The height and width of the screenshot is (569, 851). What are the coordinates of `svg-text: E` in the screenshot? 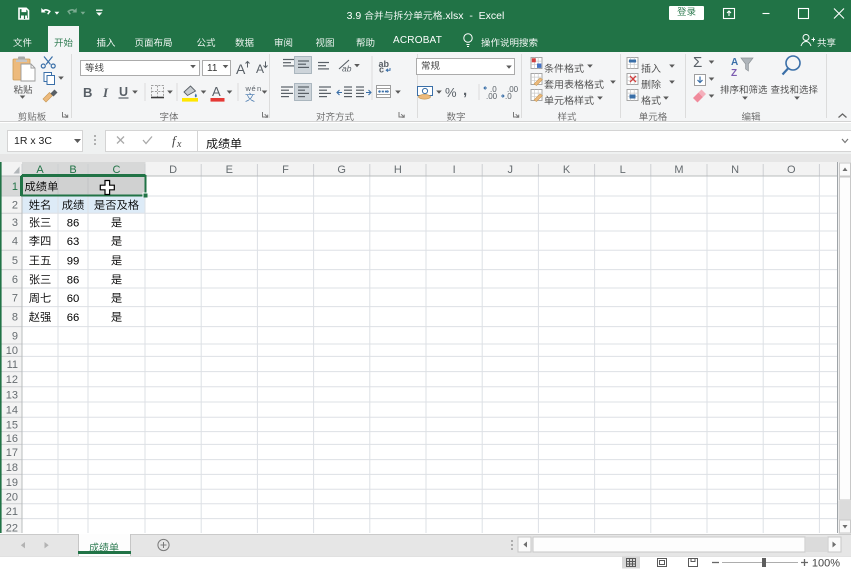 It's located at (229, 170).